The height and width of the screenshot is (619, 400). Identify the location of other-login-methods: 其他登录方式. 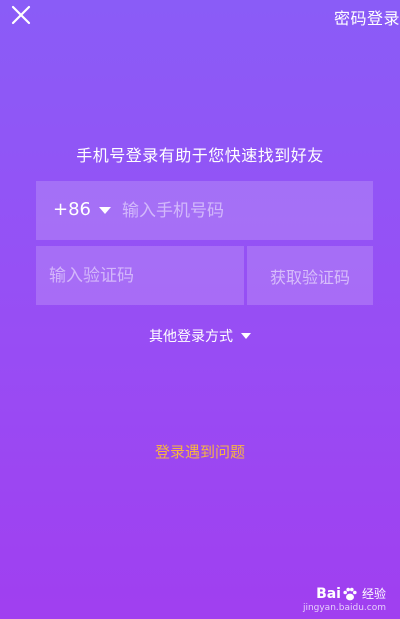
(200, 336).